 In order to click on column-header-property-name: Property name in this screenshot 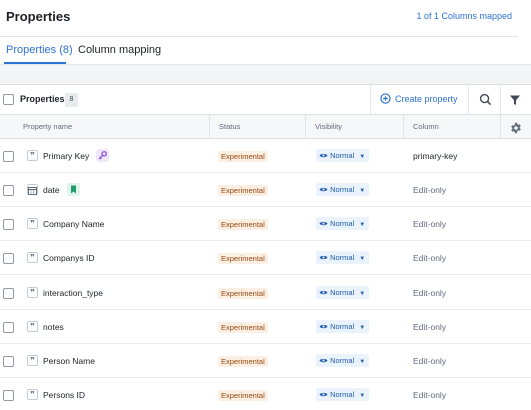, I will do `click(47, 126)`.